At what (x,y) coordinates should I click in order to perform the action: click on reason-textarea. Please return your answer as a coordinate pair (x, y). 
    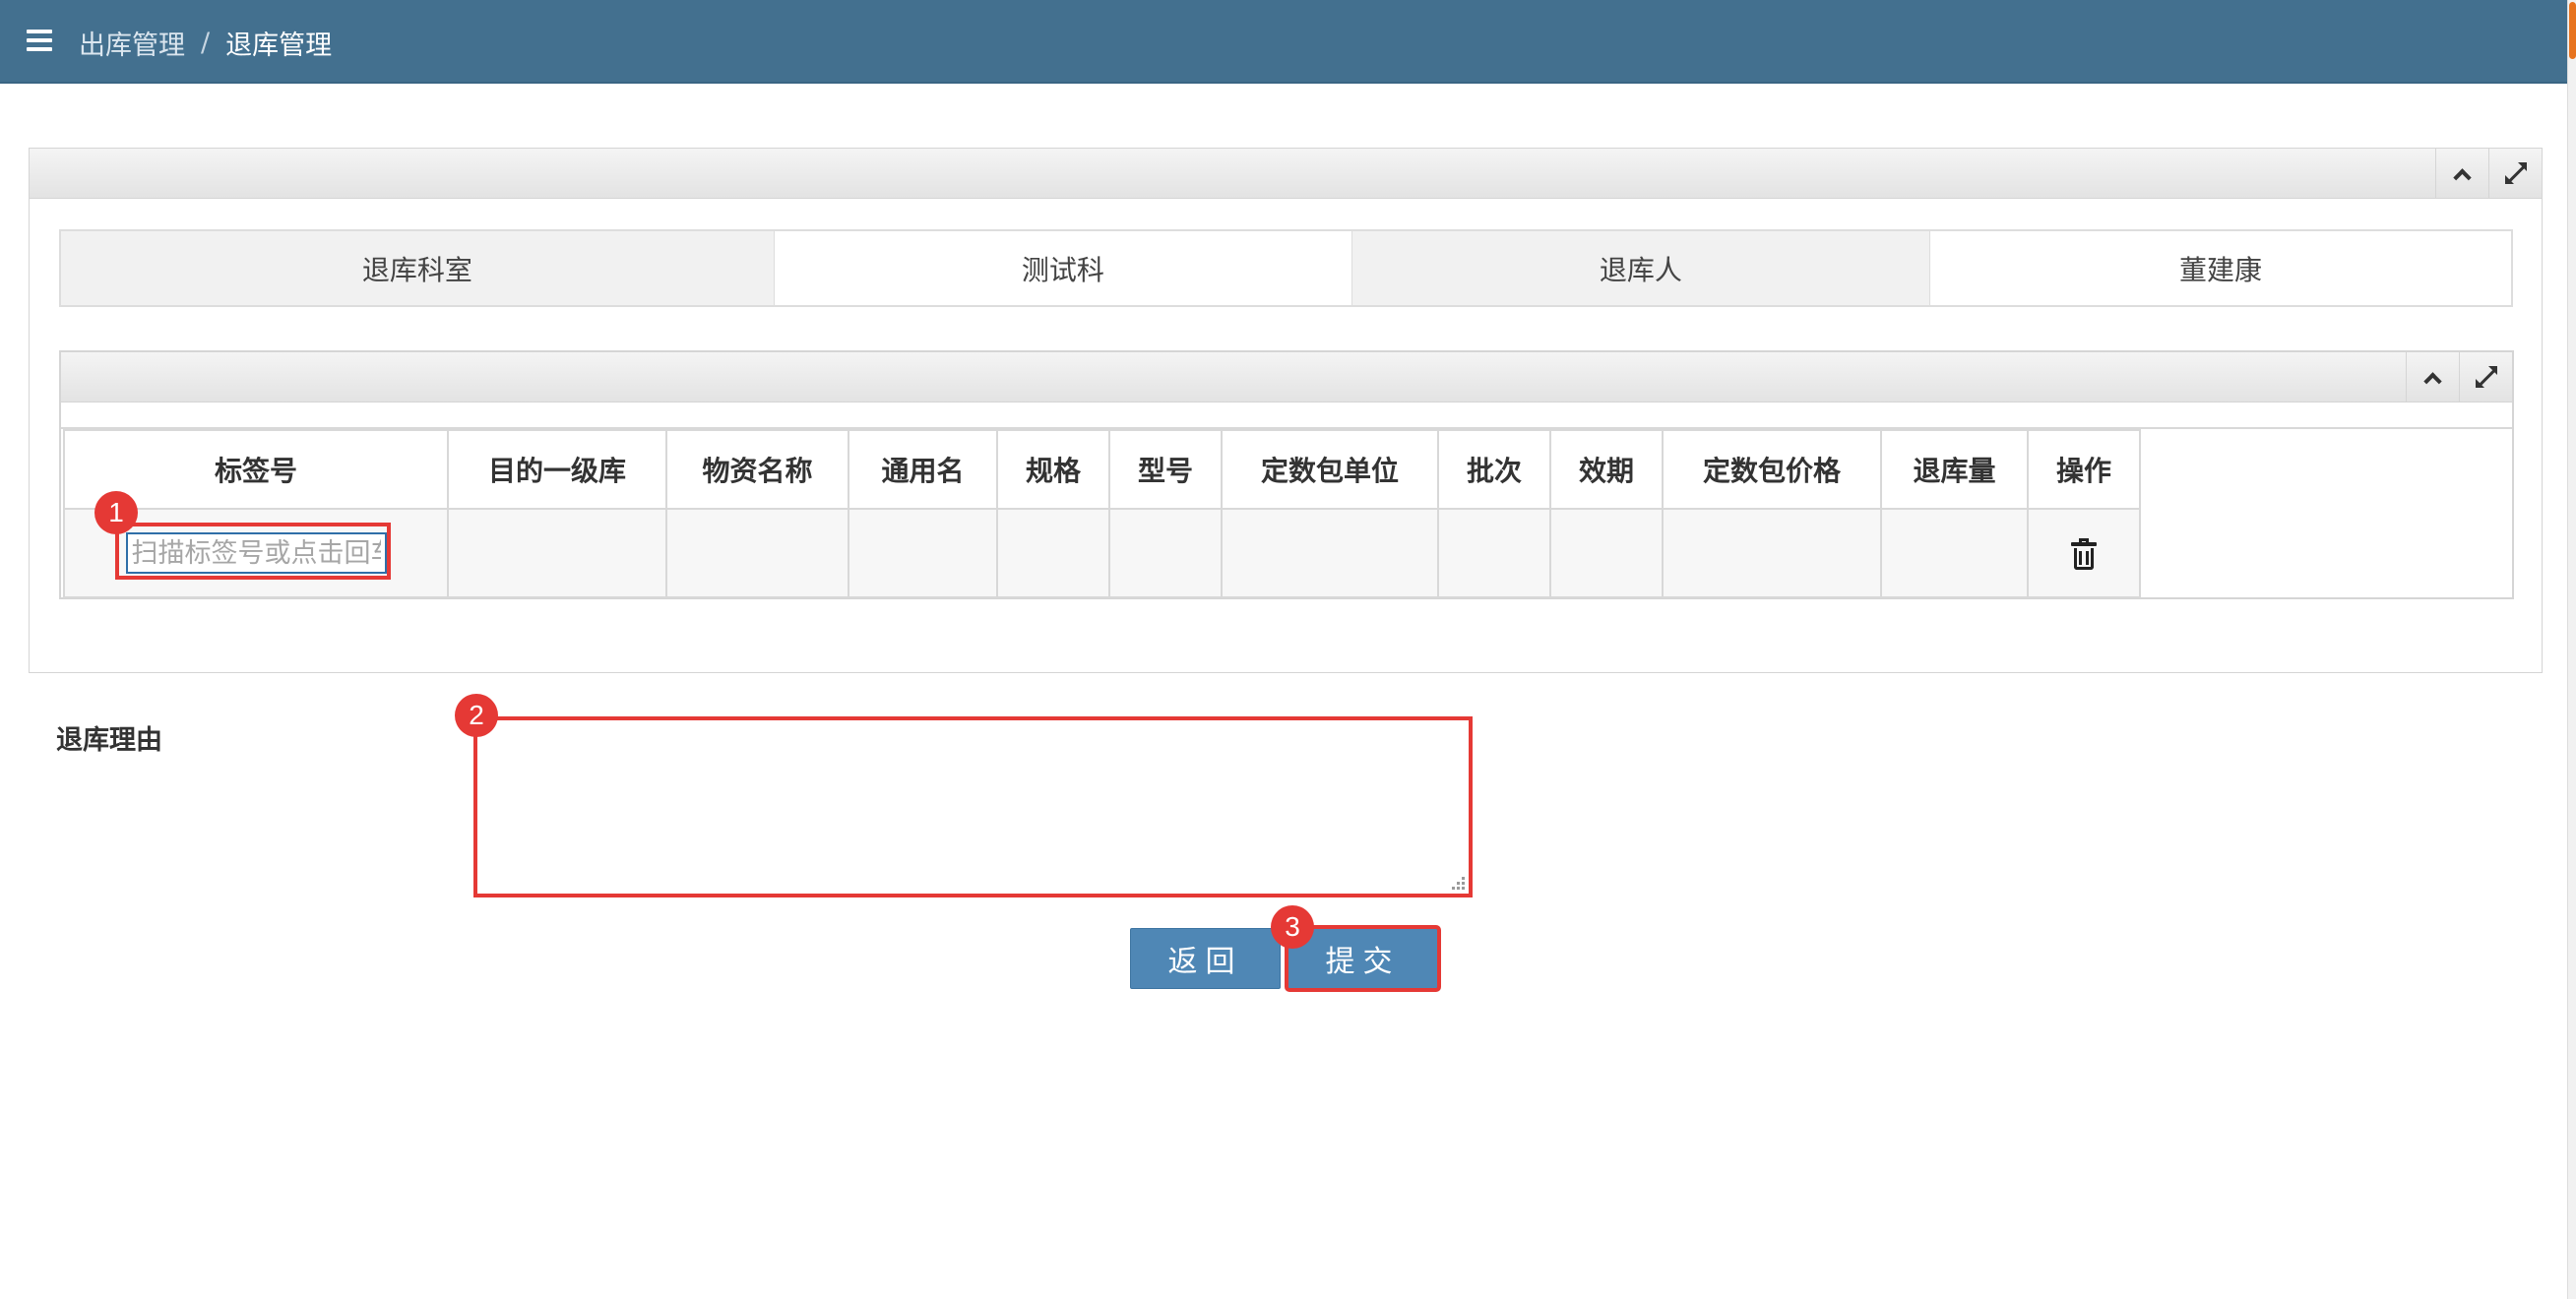
    Looking at the image, I should click on (973, 807).